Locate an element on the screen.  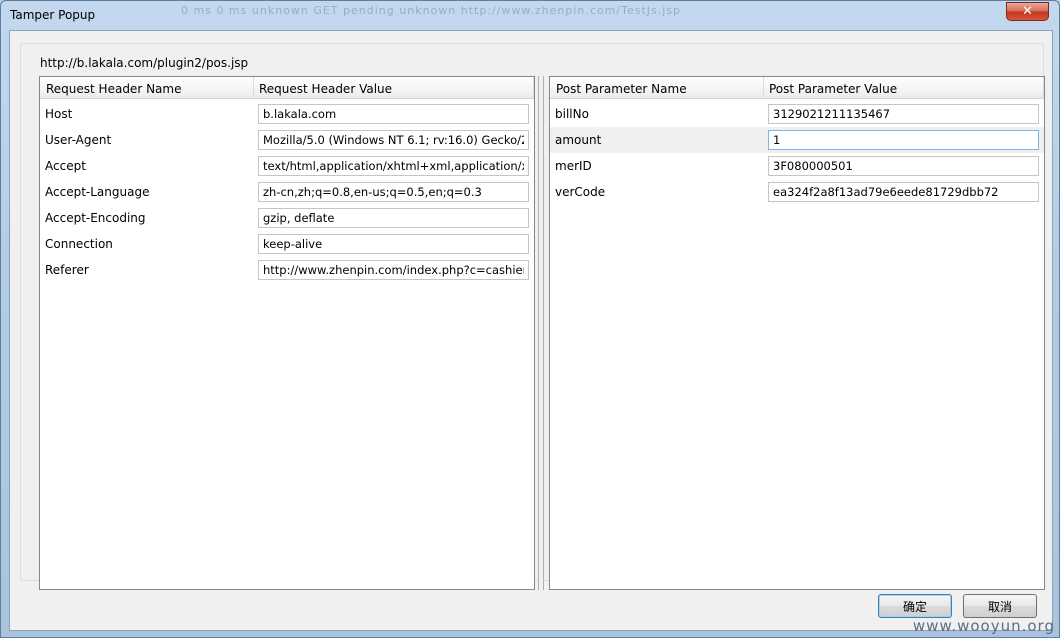
close-button: ✕ is located at coordinates (1027, 11).